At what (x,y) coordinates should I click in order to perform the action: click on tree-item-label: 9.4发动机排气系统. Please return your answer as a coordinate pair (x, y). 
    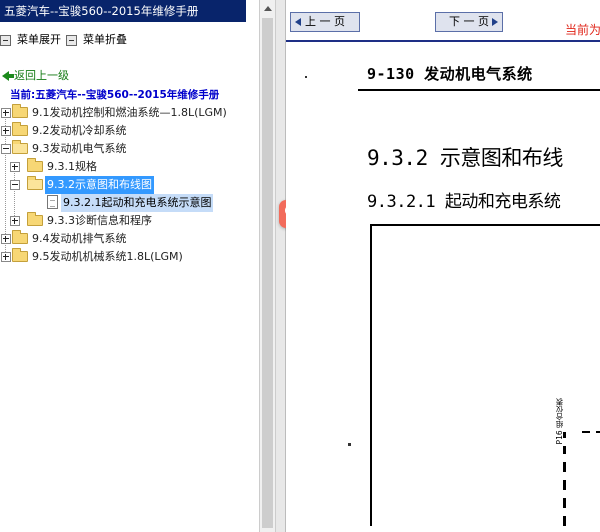
    Looking at the image, I should click on (79, 238).